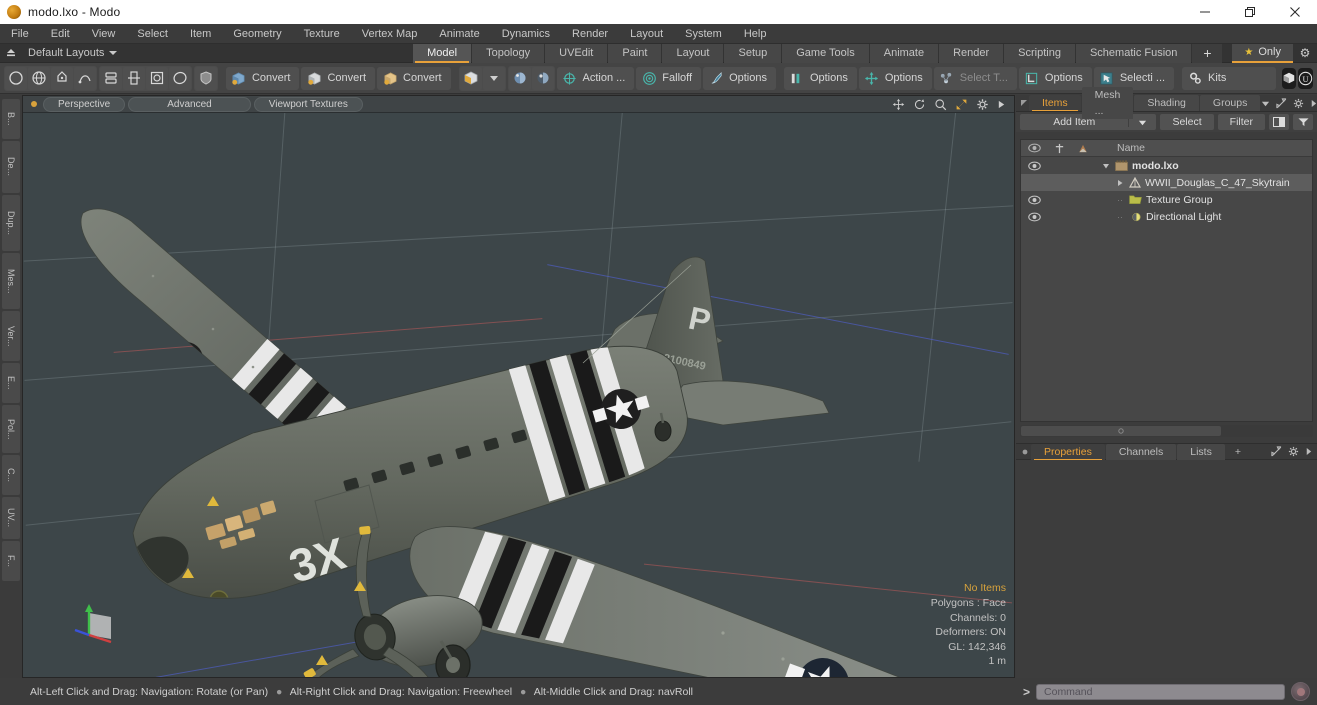 The image size is (1317, 705). Describe the element at coordinates (85, 78) in the screenshot. I see `bezier-icon` at that location.